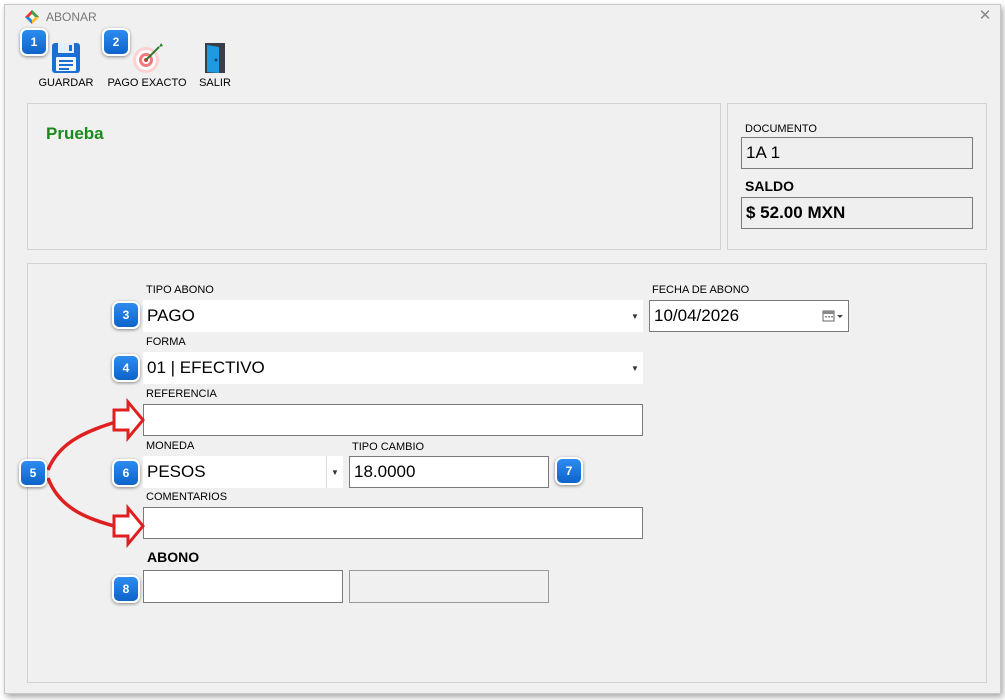  What do you see at coordinates (180, 290) in the screenshot?
I see `tipo-abono-label: TIPO ABONO` at bounding box center [180, 290].